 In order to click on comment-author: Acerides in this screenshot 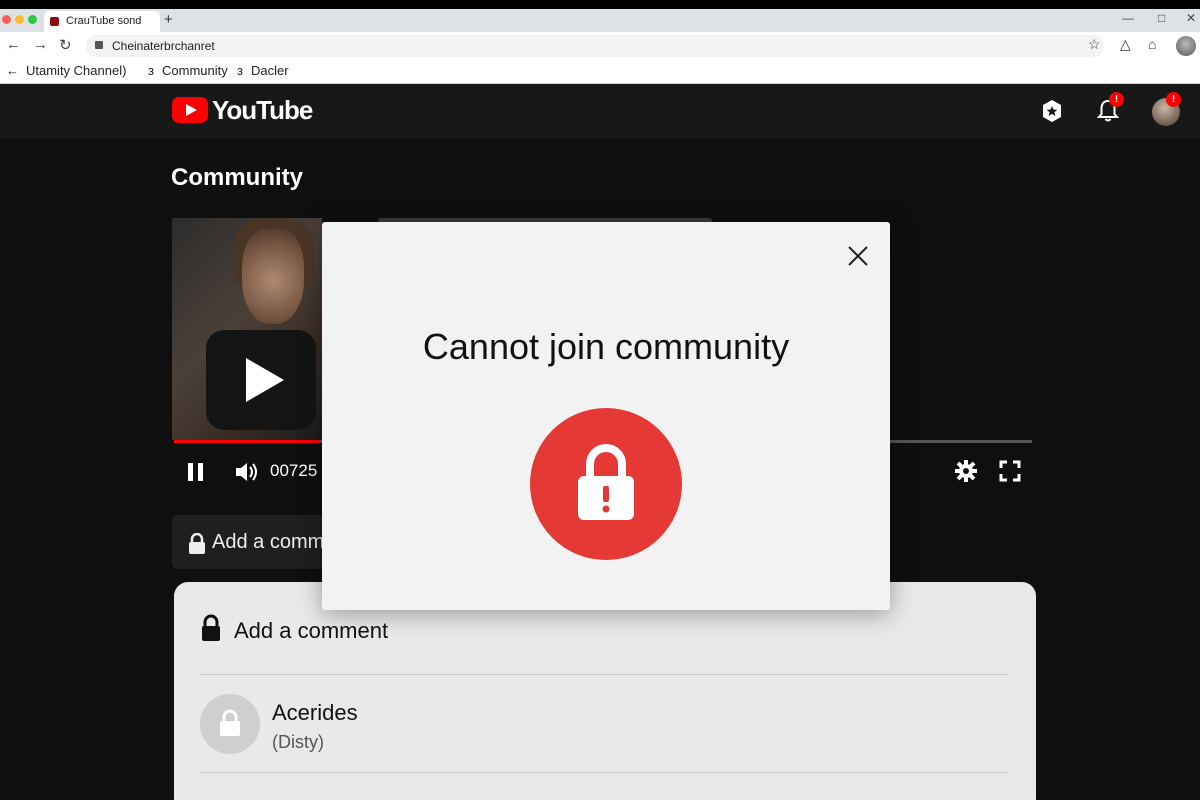, I will do `click(315, 712)`.